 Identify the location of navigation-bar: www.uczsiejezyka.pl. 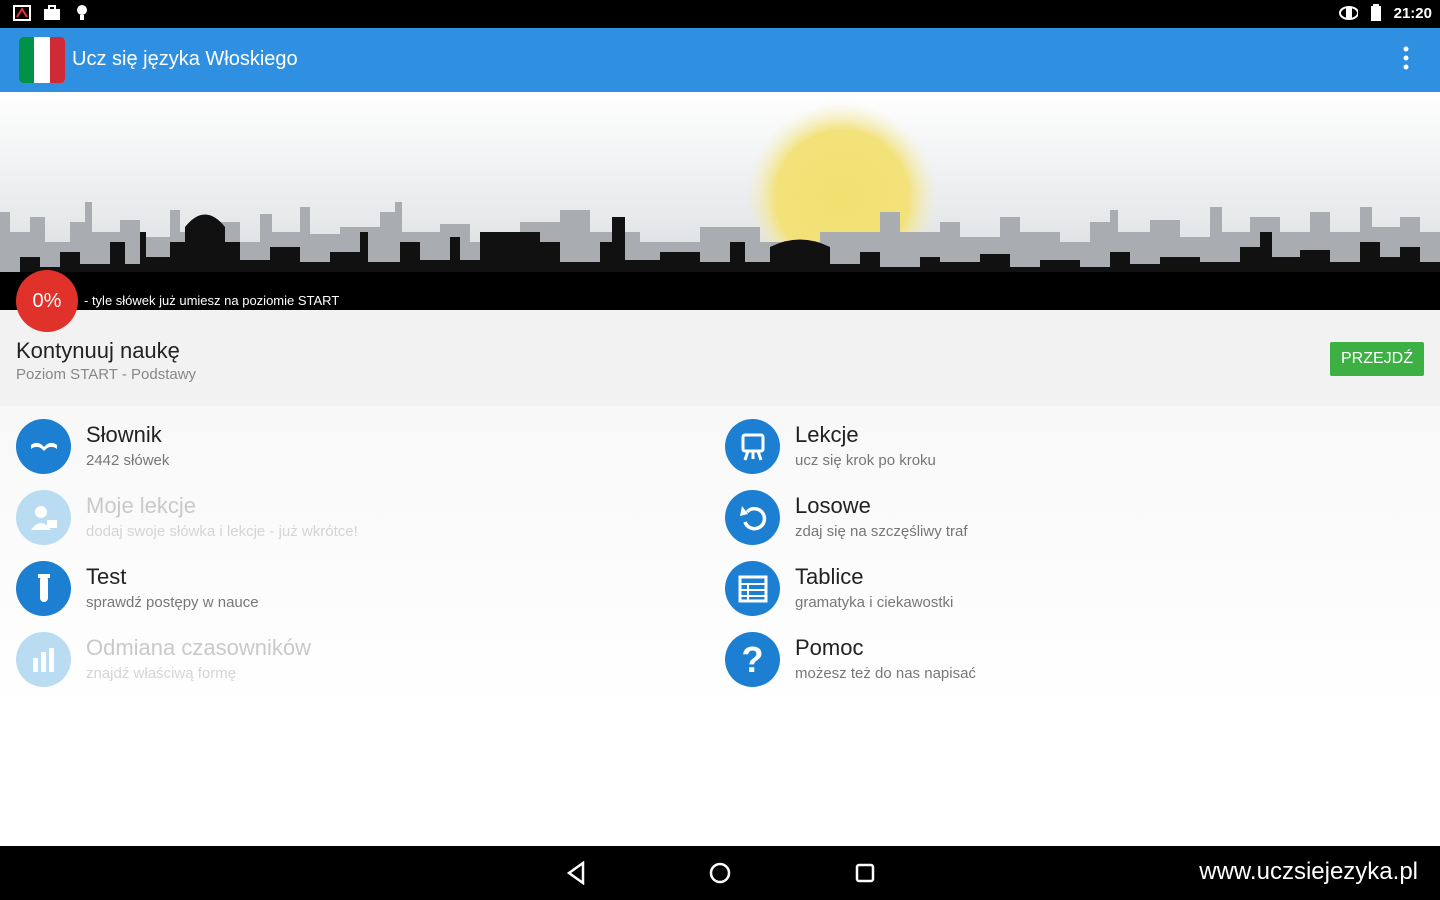
(720, 873).